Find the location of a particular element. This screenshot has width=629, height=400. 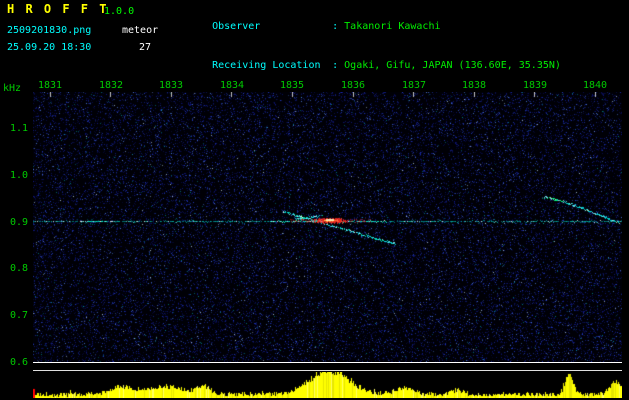

info-label: Observer is located at coordinates (236, 26).